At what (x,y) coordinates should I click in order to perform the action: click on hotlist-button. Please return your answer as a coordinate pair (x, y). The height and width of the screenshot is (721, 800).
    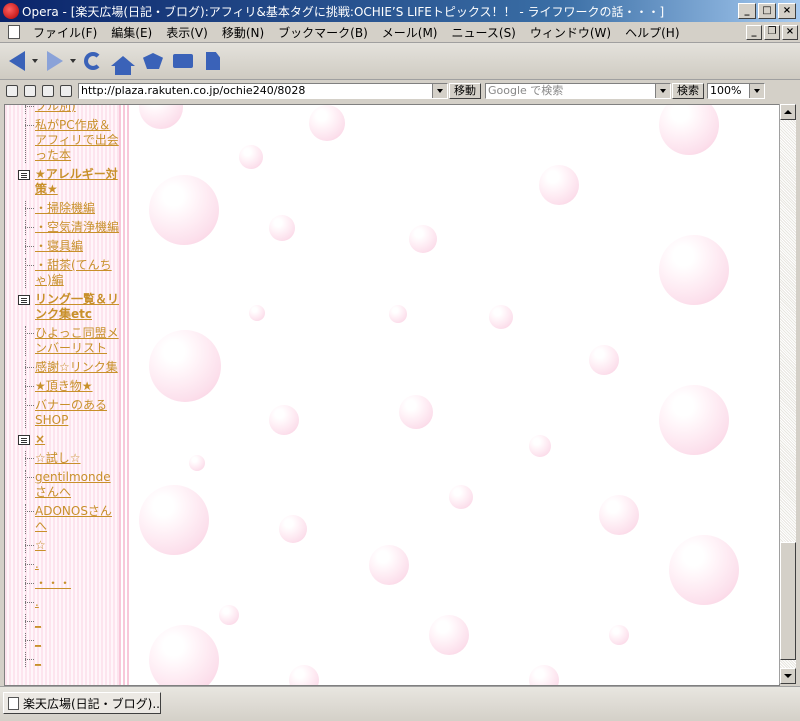
    Looking at the image, I should click on (153, 61).